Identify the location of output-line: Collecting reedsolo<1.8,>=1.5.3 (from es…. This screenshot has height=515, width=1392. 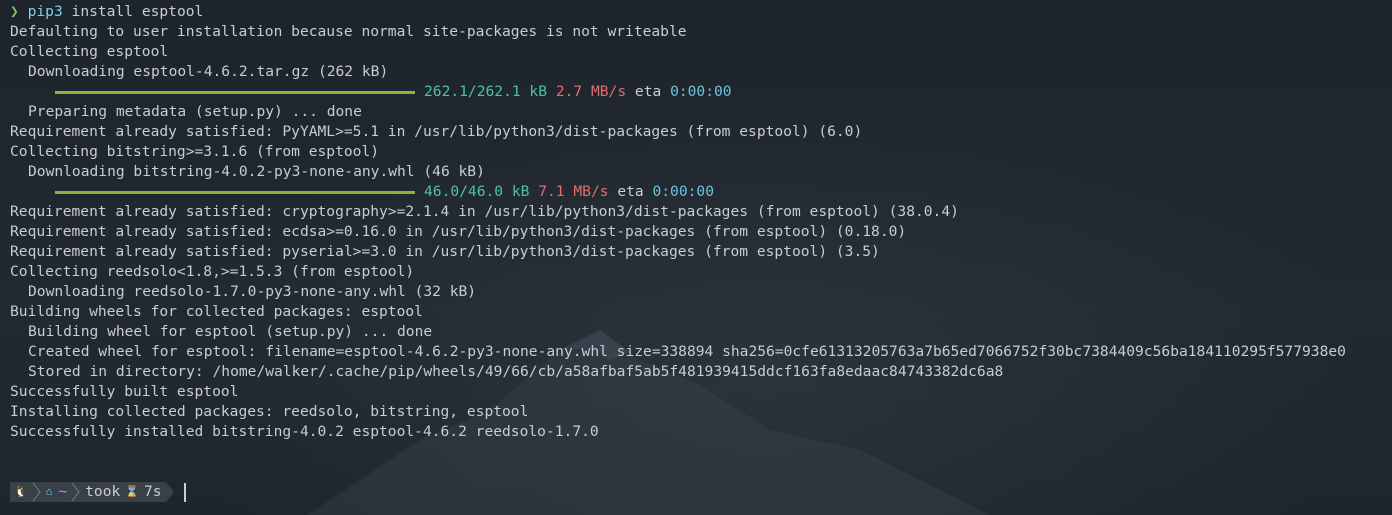
(212, 271).